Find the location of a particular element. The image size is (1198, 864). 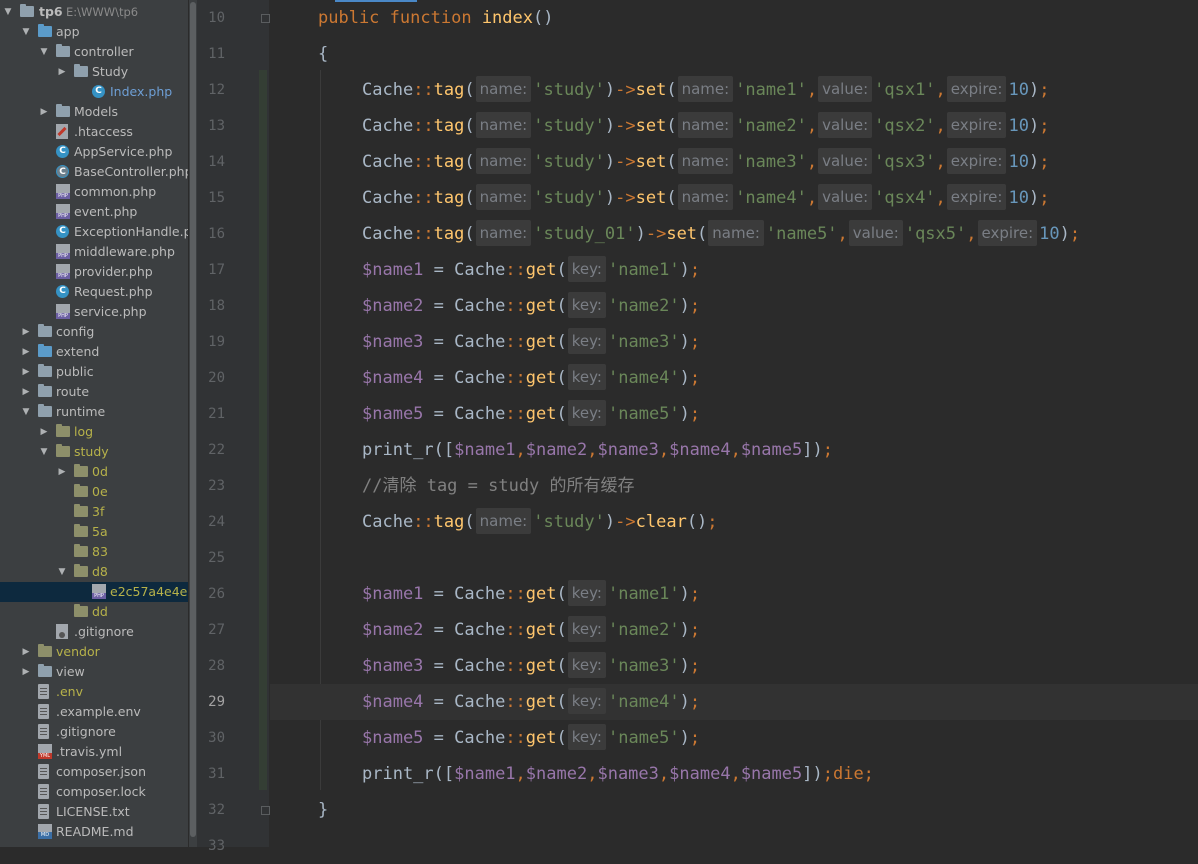

code-line: } is located at coordinates (734, 810).